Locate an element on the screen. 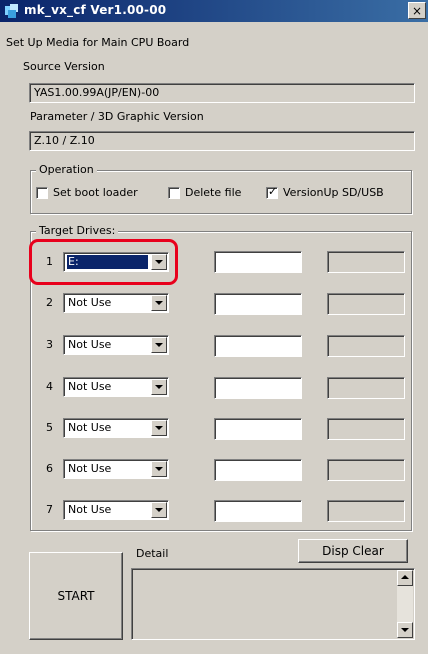 The height and width of the screenshot is (654, 428). drive-select-3: Not Use is located at coordinates (116, 345).